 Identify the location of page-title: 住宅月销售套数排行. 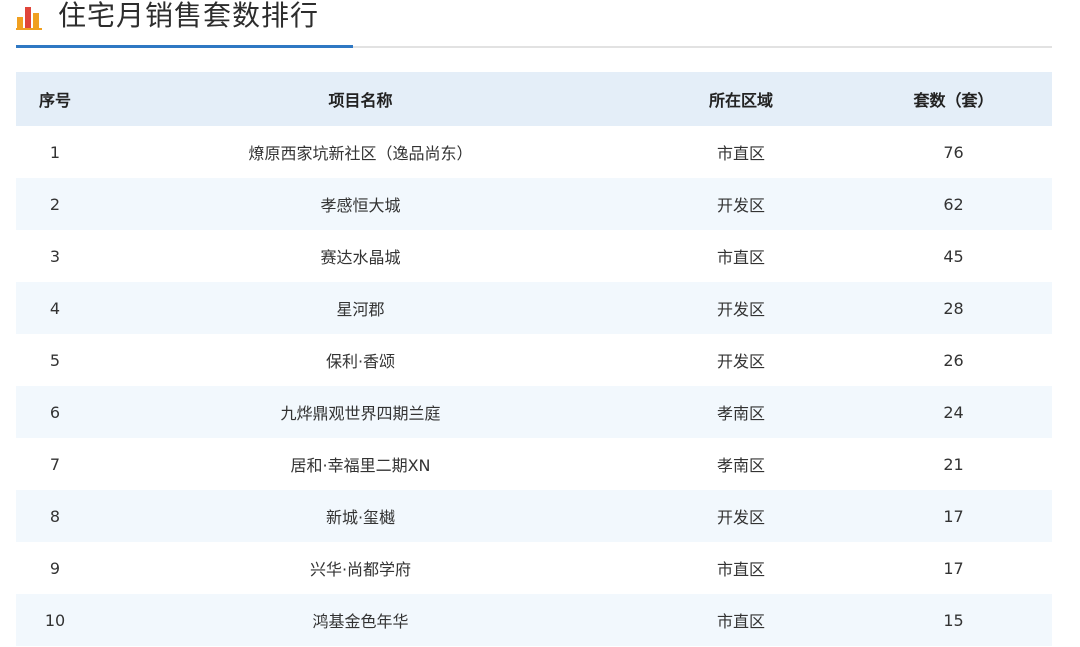
(189, 16).